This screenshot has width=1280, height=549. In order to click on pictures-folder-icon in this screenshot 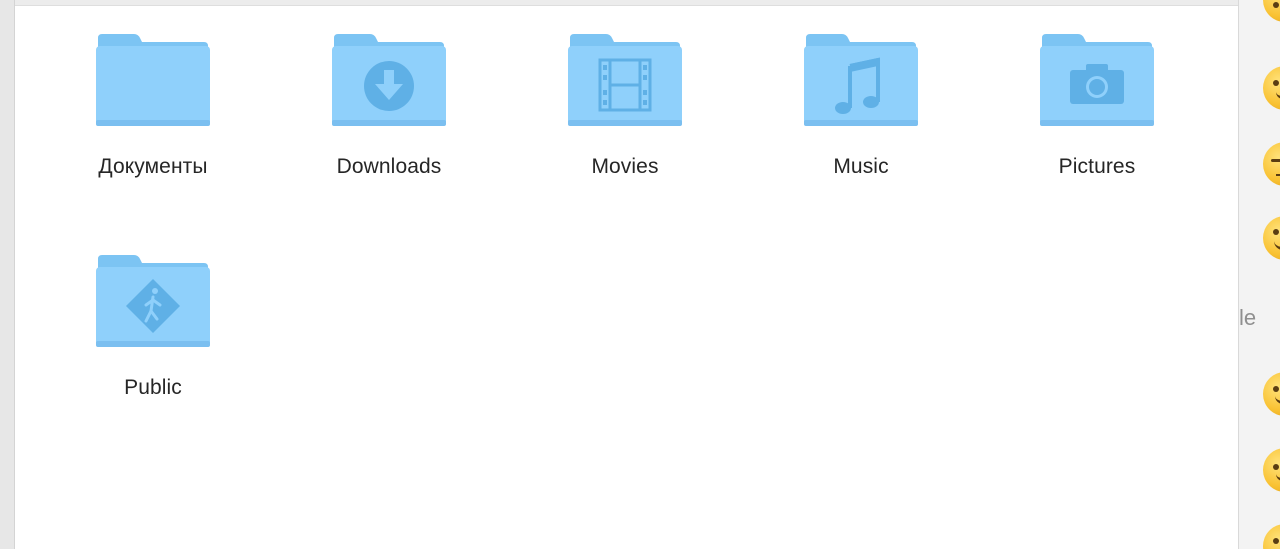, I will do `click(1097, 80)`.